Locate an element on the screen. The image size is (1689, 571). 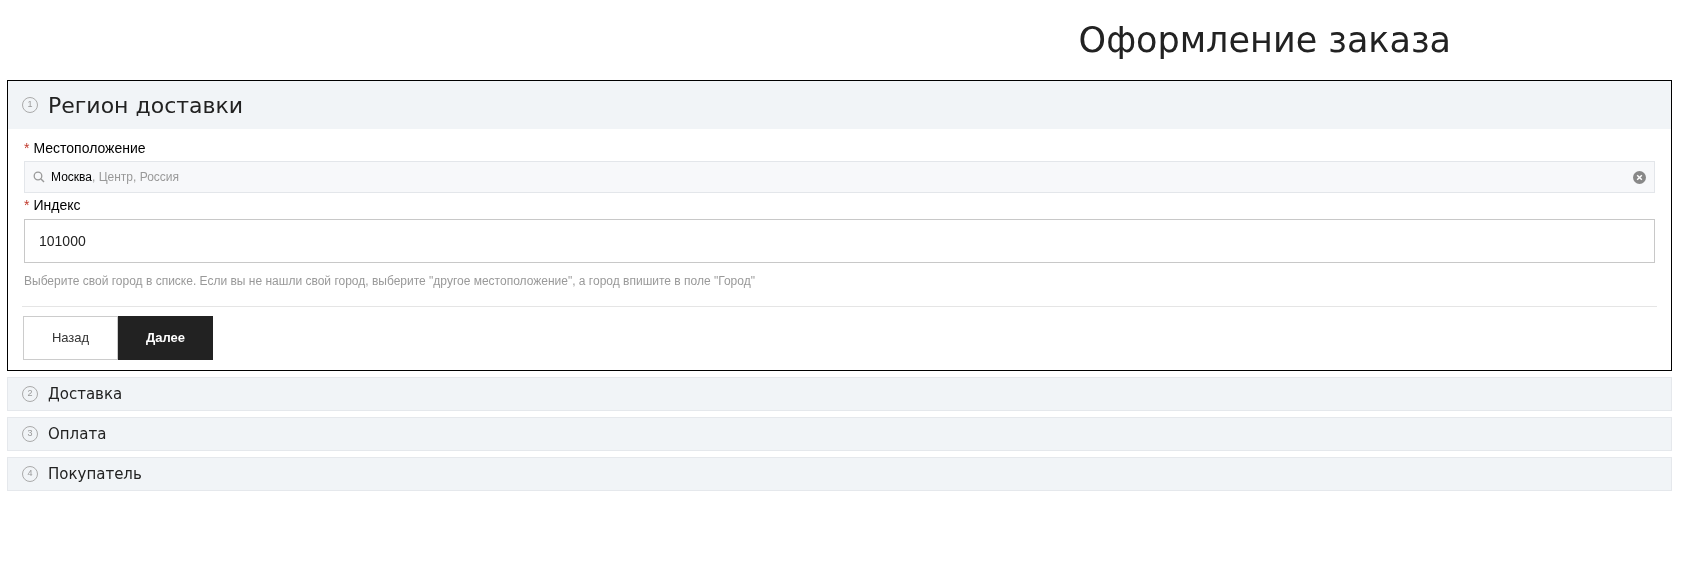
back-button: Назад is located at coordinates (70, 338).